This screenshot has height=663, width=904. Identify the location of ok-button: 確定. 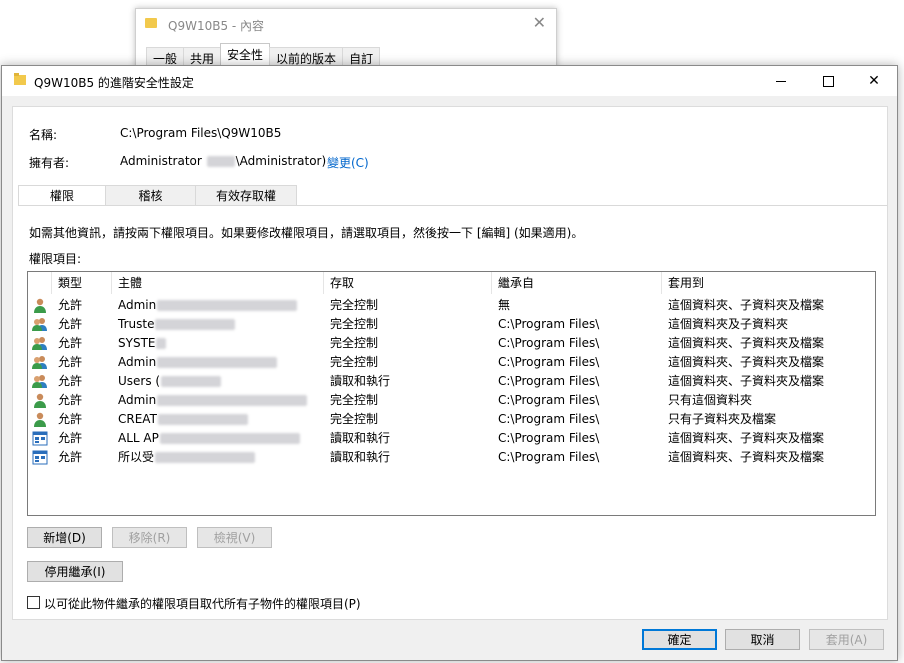
(679, 639).